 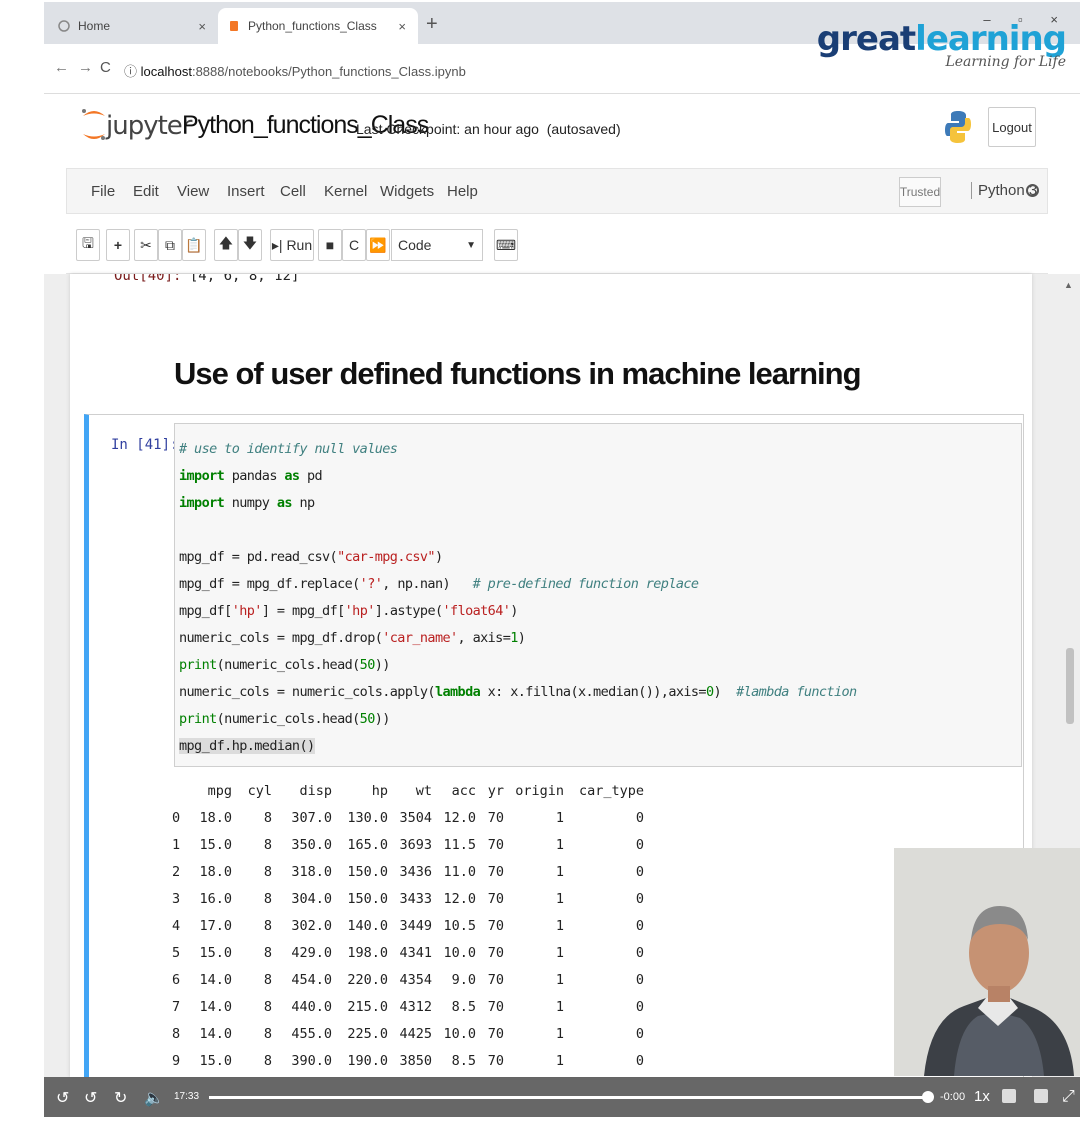 I want to click on table-cell: 225.0, so click(x=367, y=1033).